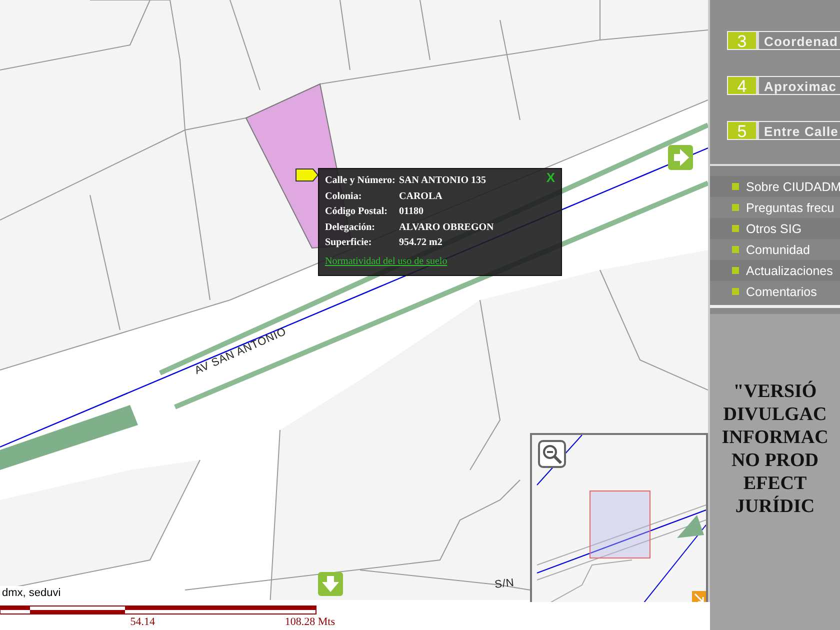 The image size is (840, 630). Describe the element at coordinates (699, 596) in the screenshot. I see `expand-arrow-icon` at that location.